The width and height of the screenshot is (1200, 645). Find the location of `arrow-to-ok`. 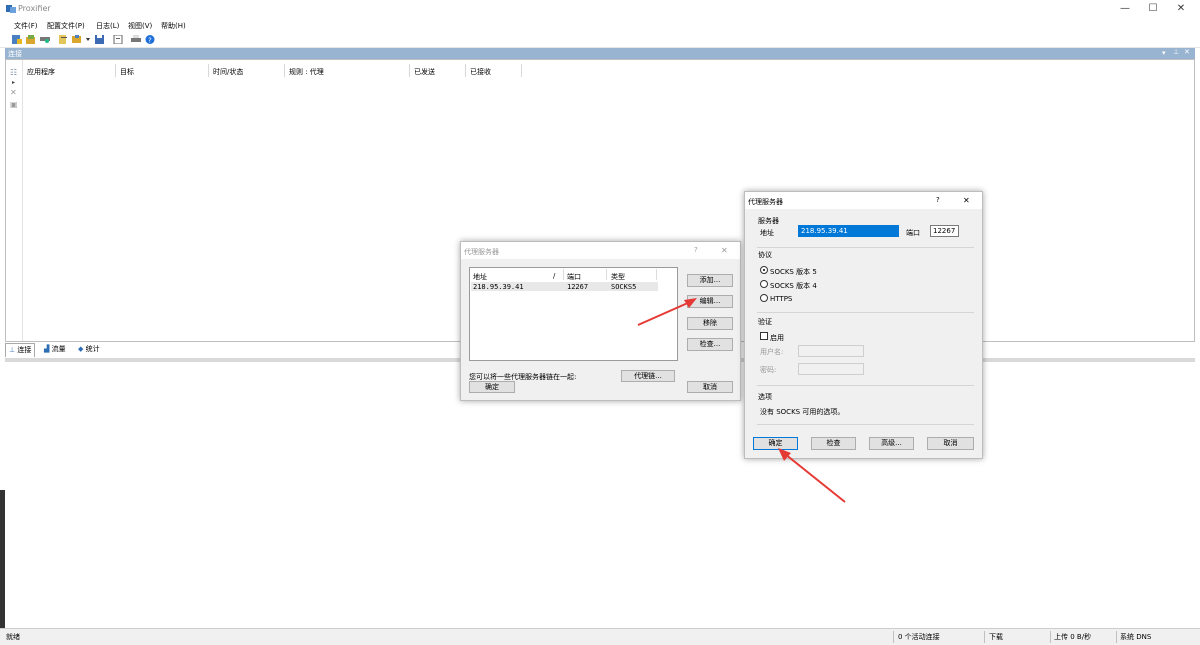

arrow-to-ok is located at coordinates (812, 475).